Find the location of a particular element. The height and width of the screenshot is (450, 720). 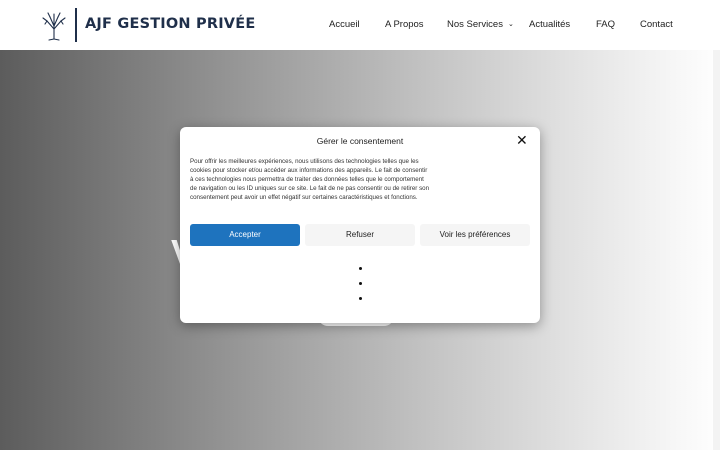

scrollbar is located at coordinates (716, 250).